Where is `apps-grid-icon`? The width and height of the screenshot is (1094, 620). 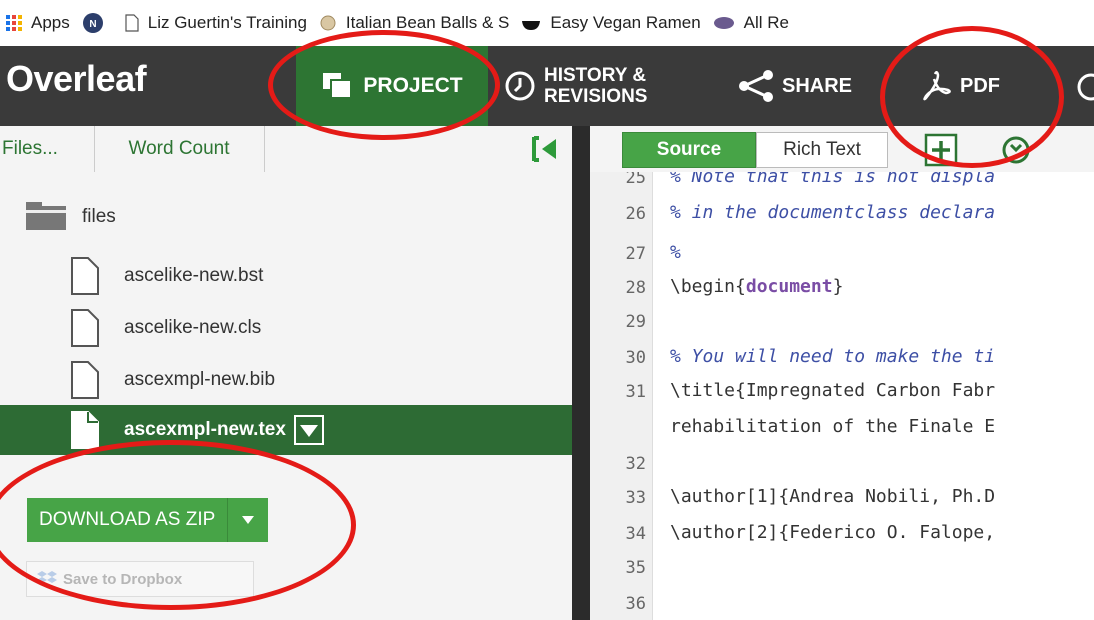
apps-grid-icon is located at coordinates (14, 23).